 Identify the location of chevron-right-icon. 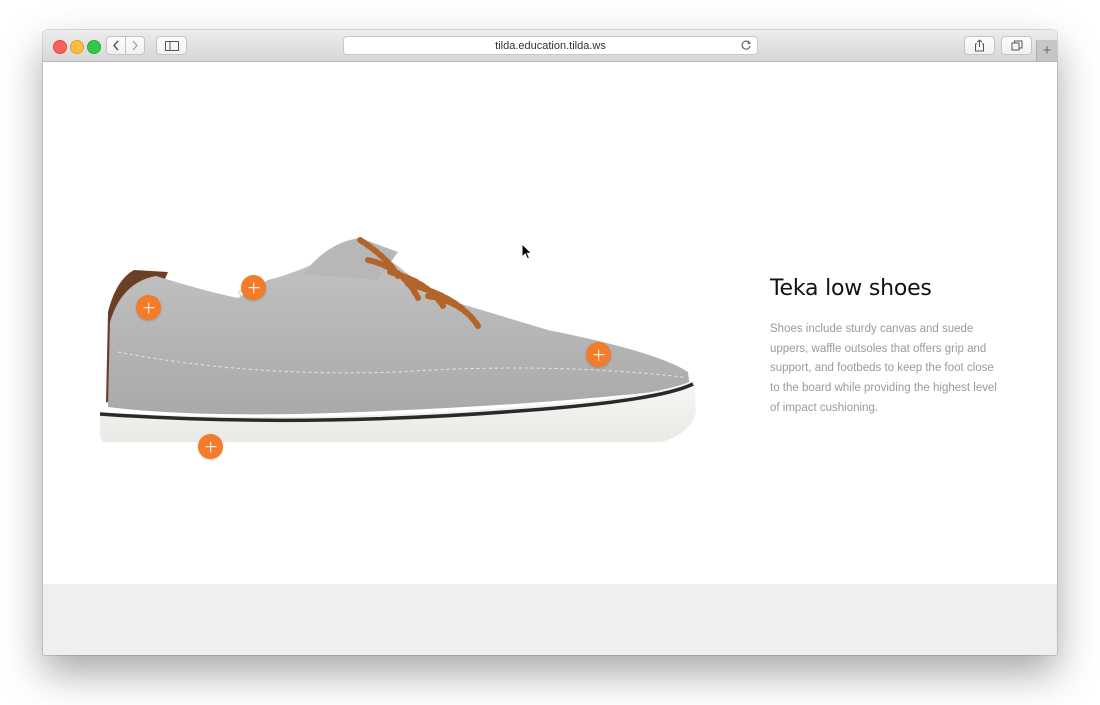
(135, 45).